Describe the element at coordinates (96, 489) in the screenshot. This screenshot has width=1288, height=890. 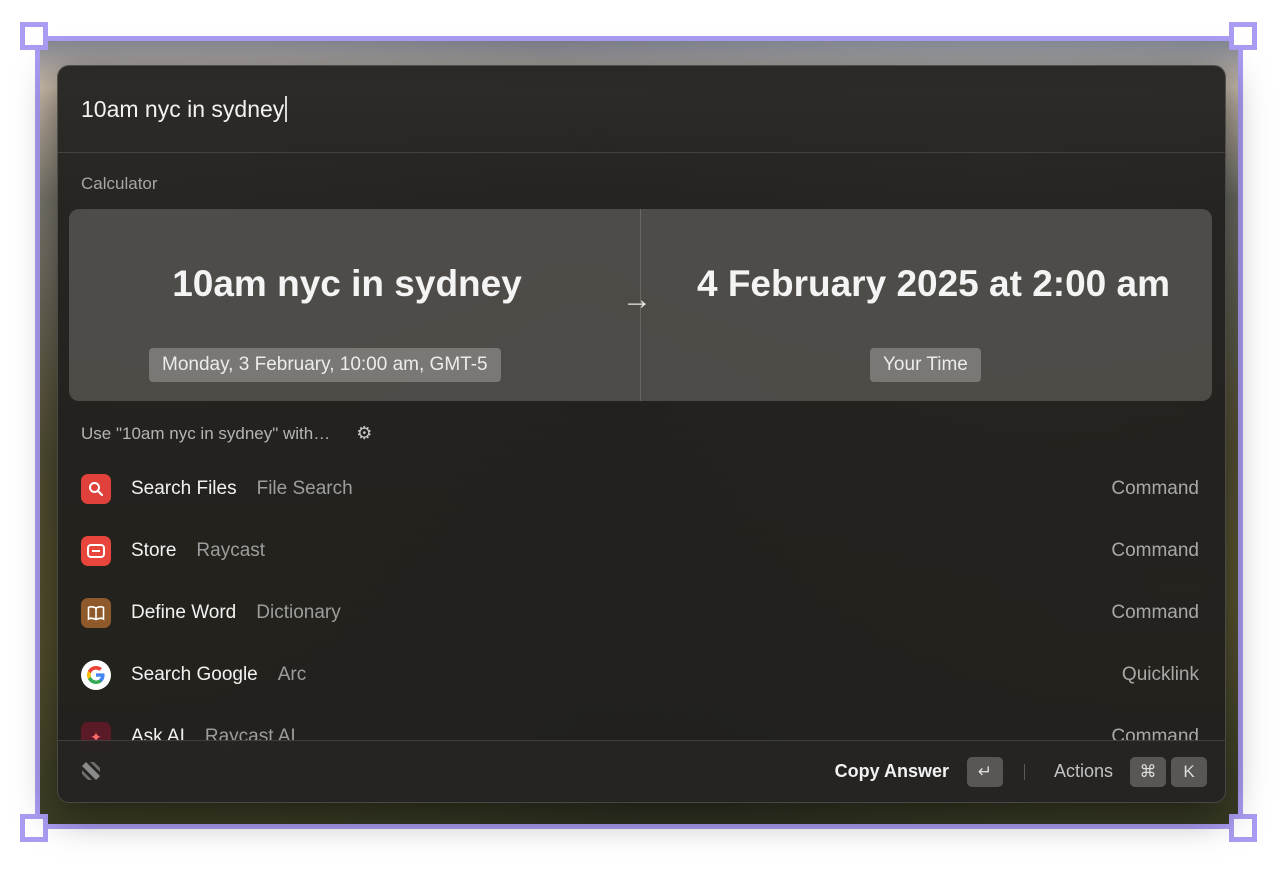
I see `search-files-icon` at that location.